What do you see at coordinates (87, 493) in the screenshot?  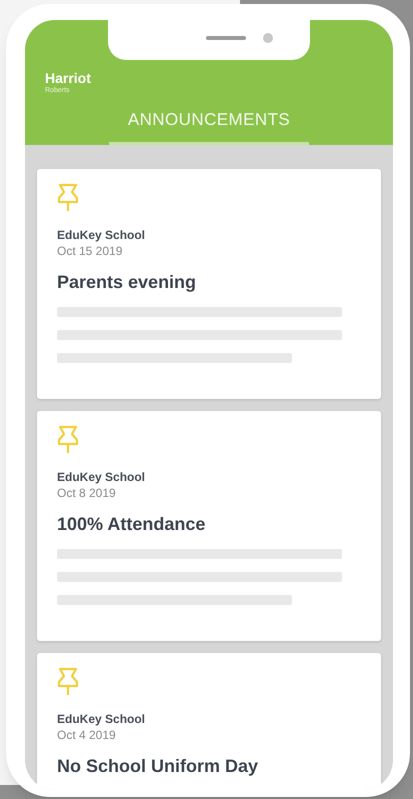 I see `announcement-date: Oct 8 2019` at bounding box center [87, 493].